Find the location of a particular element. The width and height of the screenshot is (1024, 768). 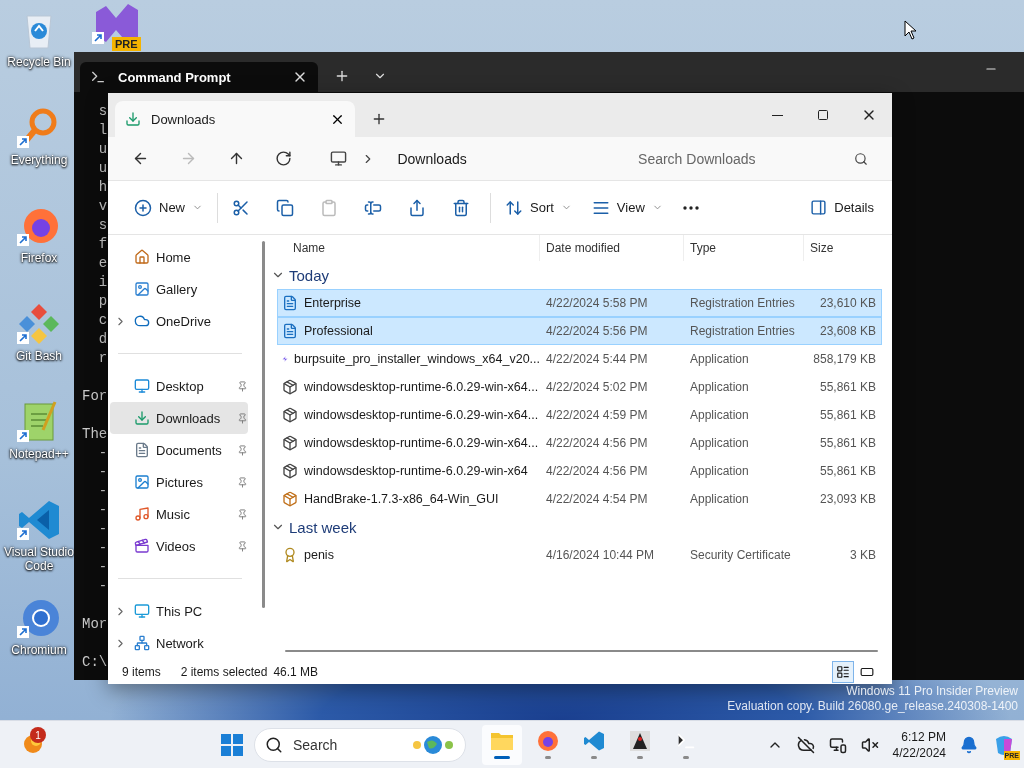

file-name: Professional is located at coordinates (409, 331).